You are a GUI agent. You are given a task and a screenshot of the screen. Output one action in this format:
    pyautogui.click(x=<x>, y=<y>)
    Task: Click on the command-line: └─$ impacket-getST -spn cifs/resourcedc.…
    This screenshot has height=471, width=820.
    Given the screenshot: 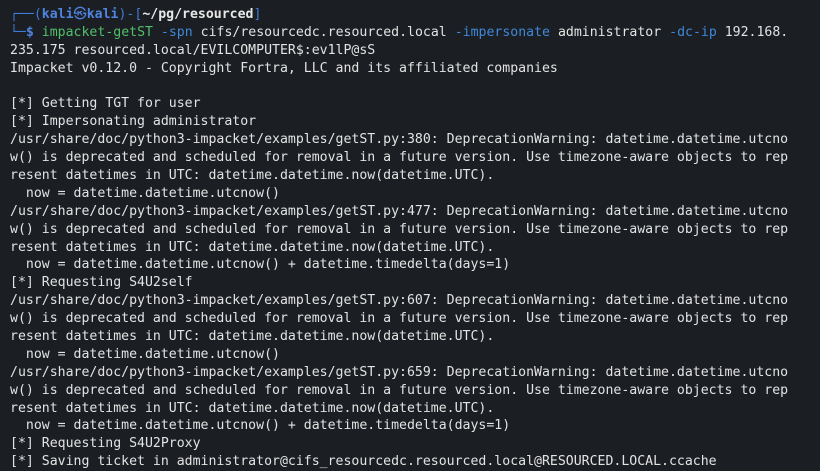 What is the action you would take?
    pyautogui.click(x=410, y=33)
    